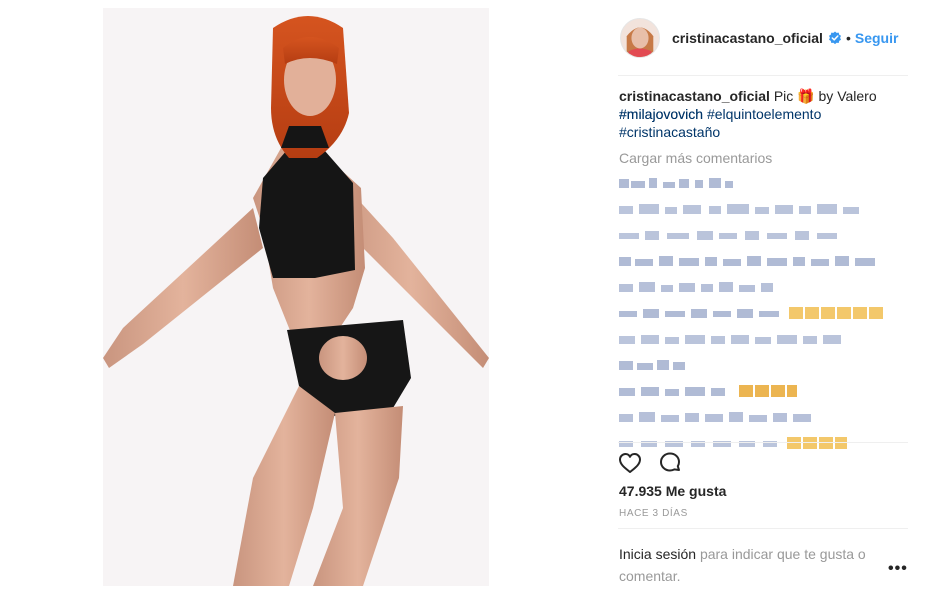  I want to click on avatar-image, so click(640, 38).